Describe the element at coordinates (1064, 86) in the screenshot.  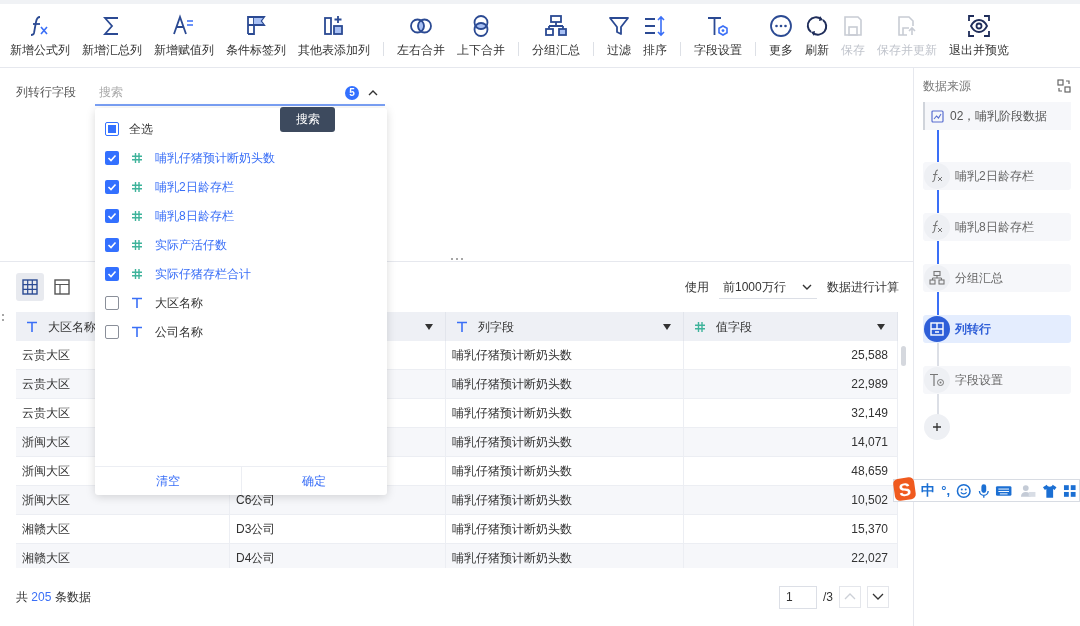
I see `swap-icon` at that location.